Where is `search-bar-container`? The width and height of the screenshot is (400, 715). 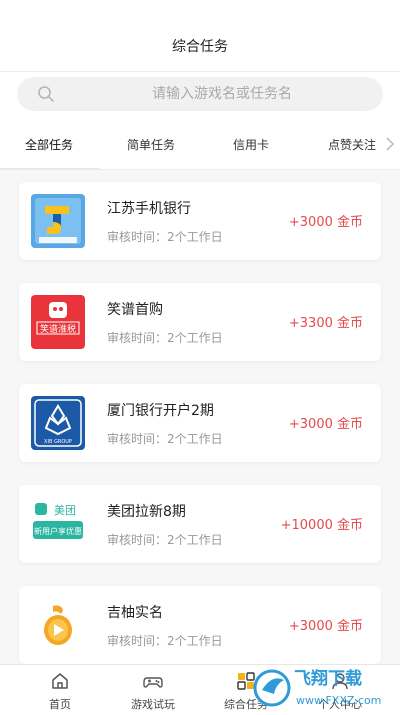
search-bar-container is located at coordinates (200, 98).